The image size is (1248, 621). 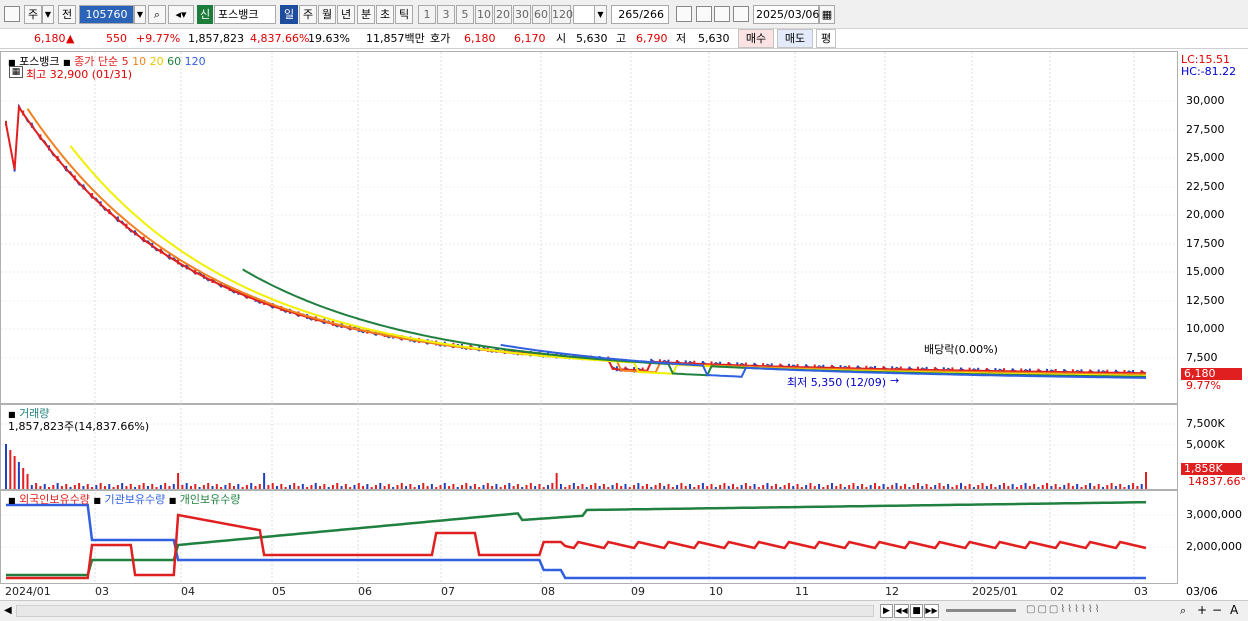 What do you see at coordinates (1234, 610) in the screenshot?
I see `auto-scale-button: A` at bounding box center [1234, 610].